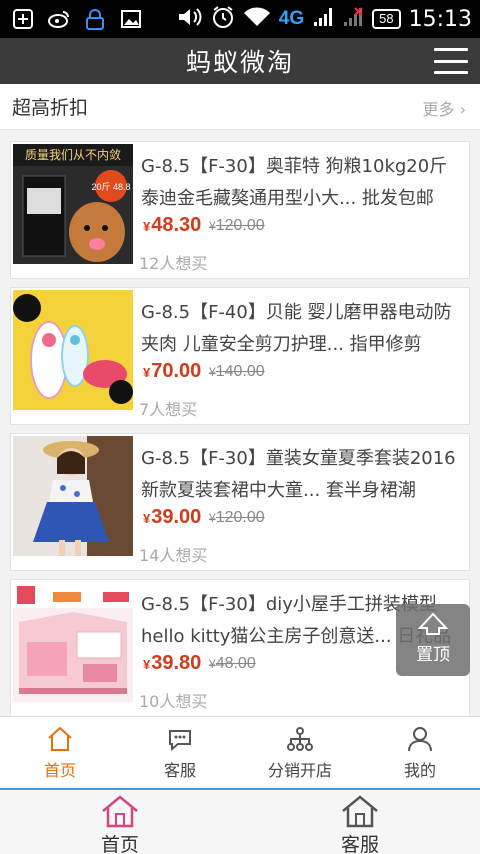 This screenshot has width=480, height=854. I want to click on image-icon, so click(131, 19).